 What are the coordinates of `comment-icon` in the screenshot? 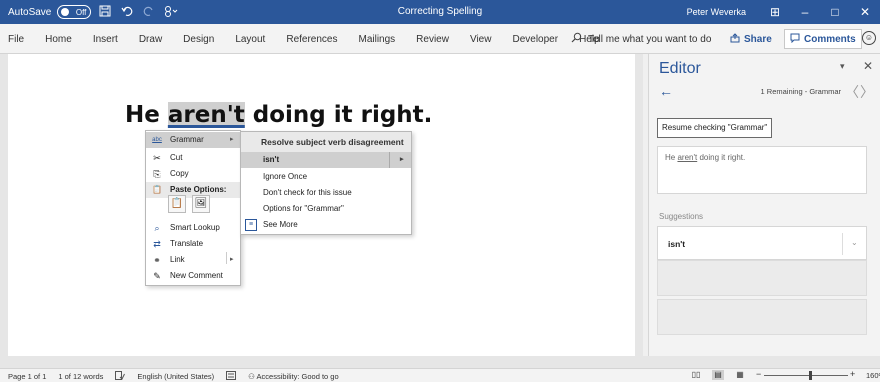 It's located at (795, 39).